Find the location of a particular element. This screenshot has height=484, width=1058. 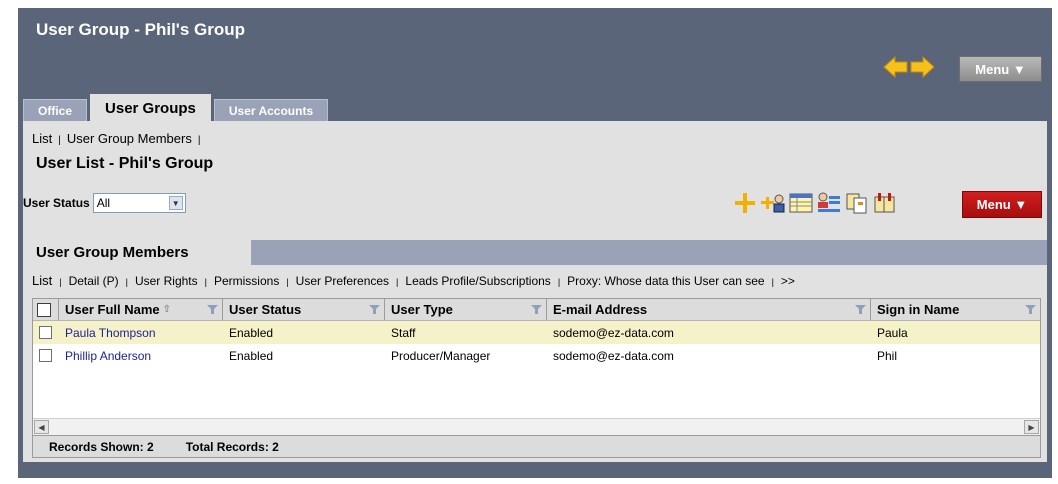

tab-office: Office is located at coordinates (55, 110).